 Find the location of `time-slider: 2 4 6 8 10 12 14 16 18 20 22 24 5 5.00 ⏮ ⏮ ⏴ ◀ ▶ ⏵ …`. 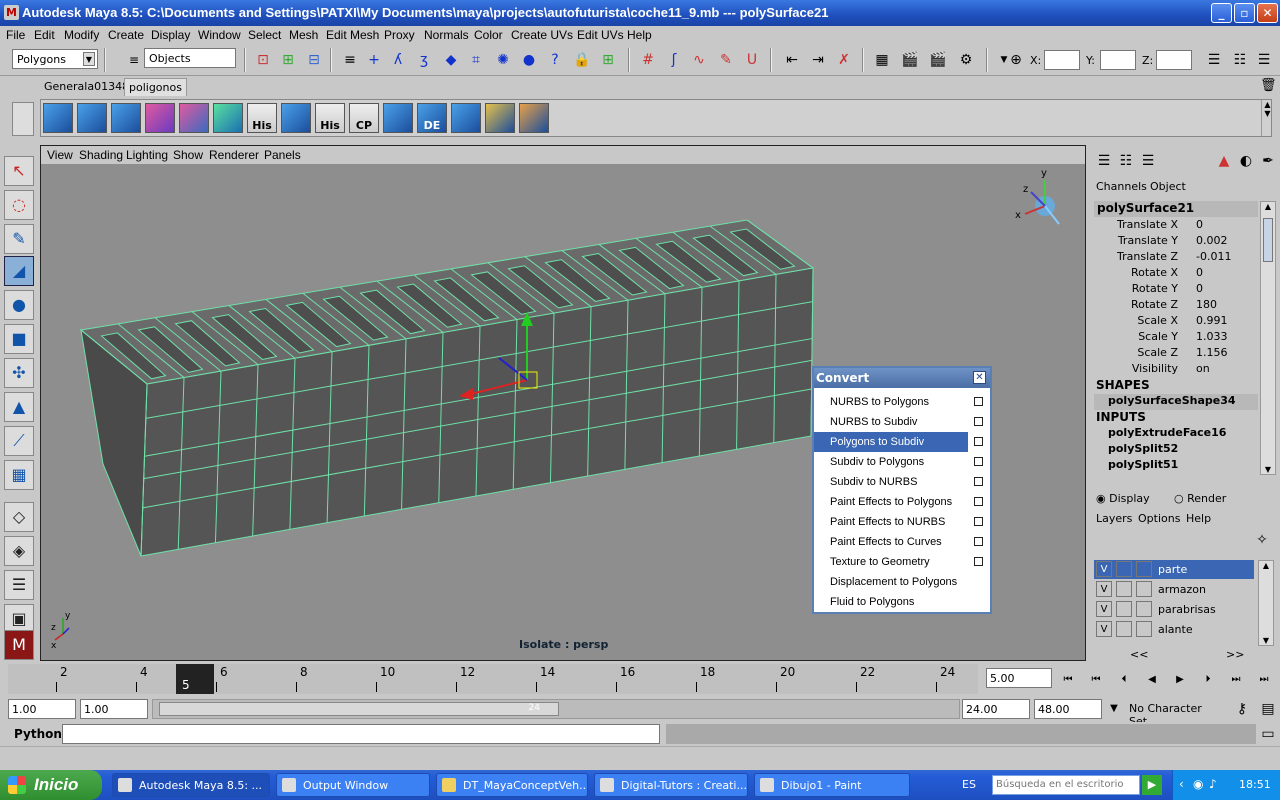

time-slider: 2 4 6 8 10 12 14 16 18 20 22 24 5 5.00 ⏮ ⏮ ⏴ ◀ ▶ ⏵ … is located at coordinates (640, 679).